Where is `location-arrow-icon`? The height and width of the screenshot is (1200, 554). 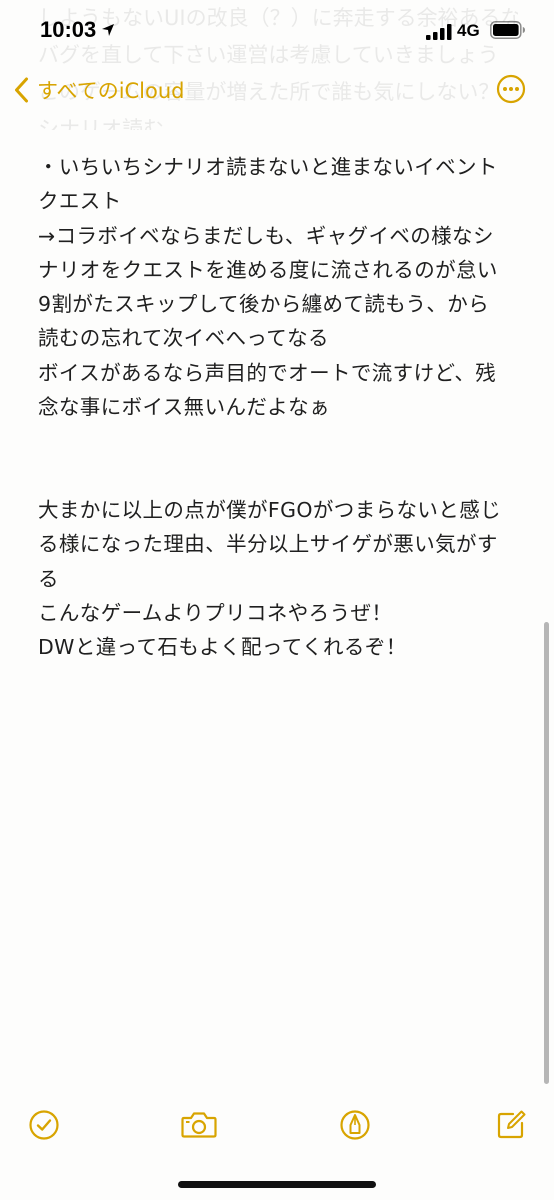
location-arrow-icon is located at coordinates (108, 31).